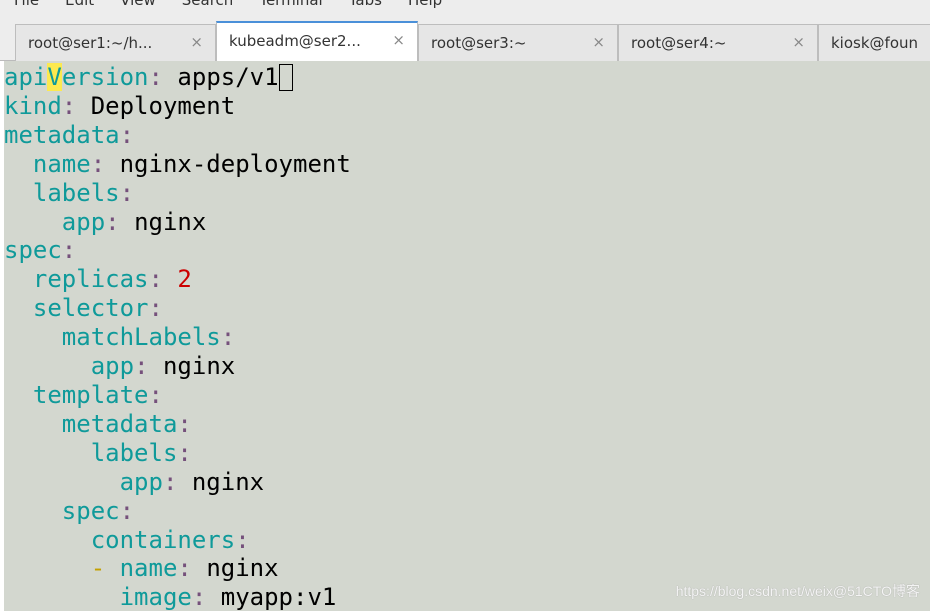 The width and height of the screenshot is (930, 612). Describe the element at coordinates (797, 591) in the screenshot. I see `watermark: https://blog.csdn.net/weix@51CTO博客` at that location.